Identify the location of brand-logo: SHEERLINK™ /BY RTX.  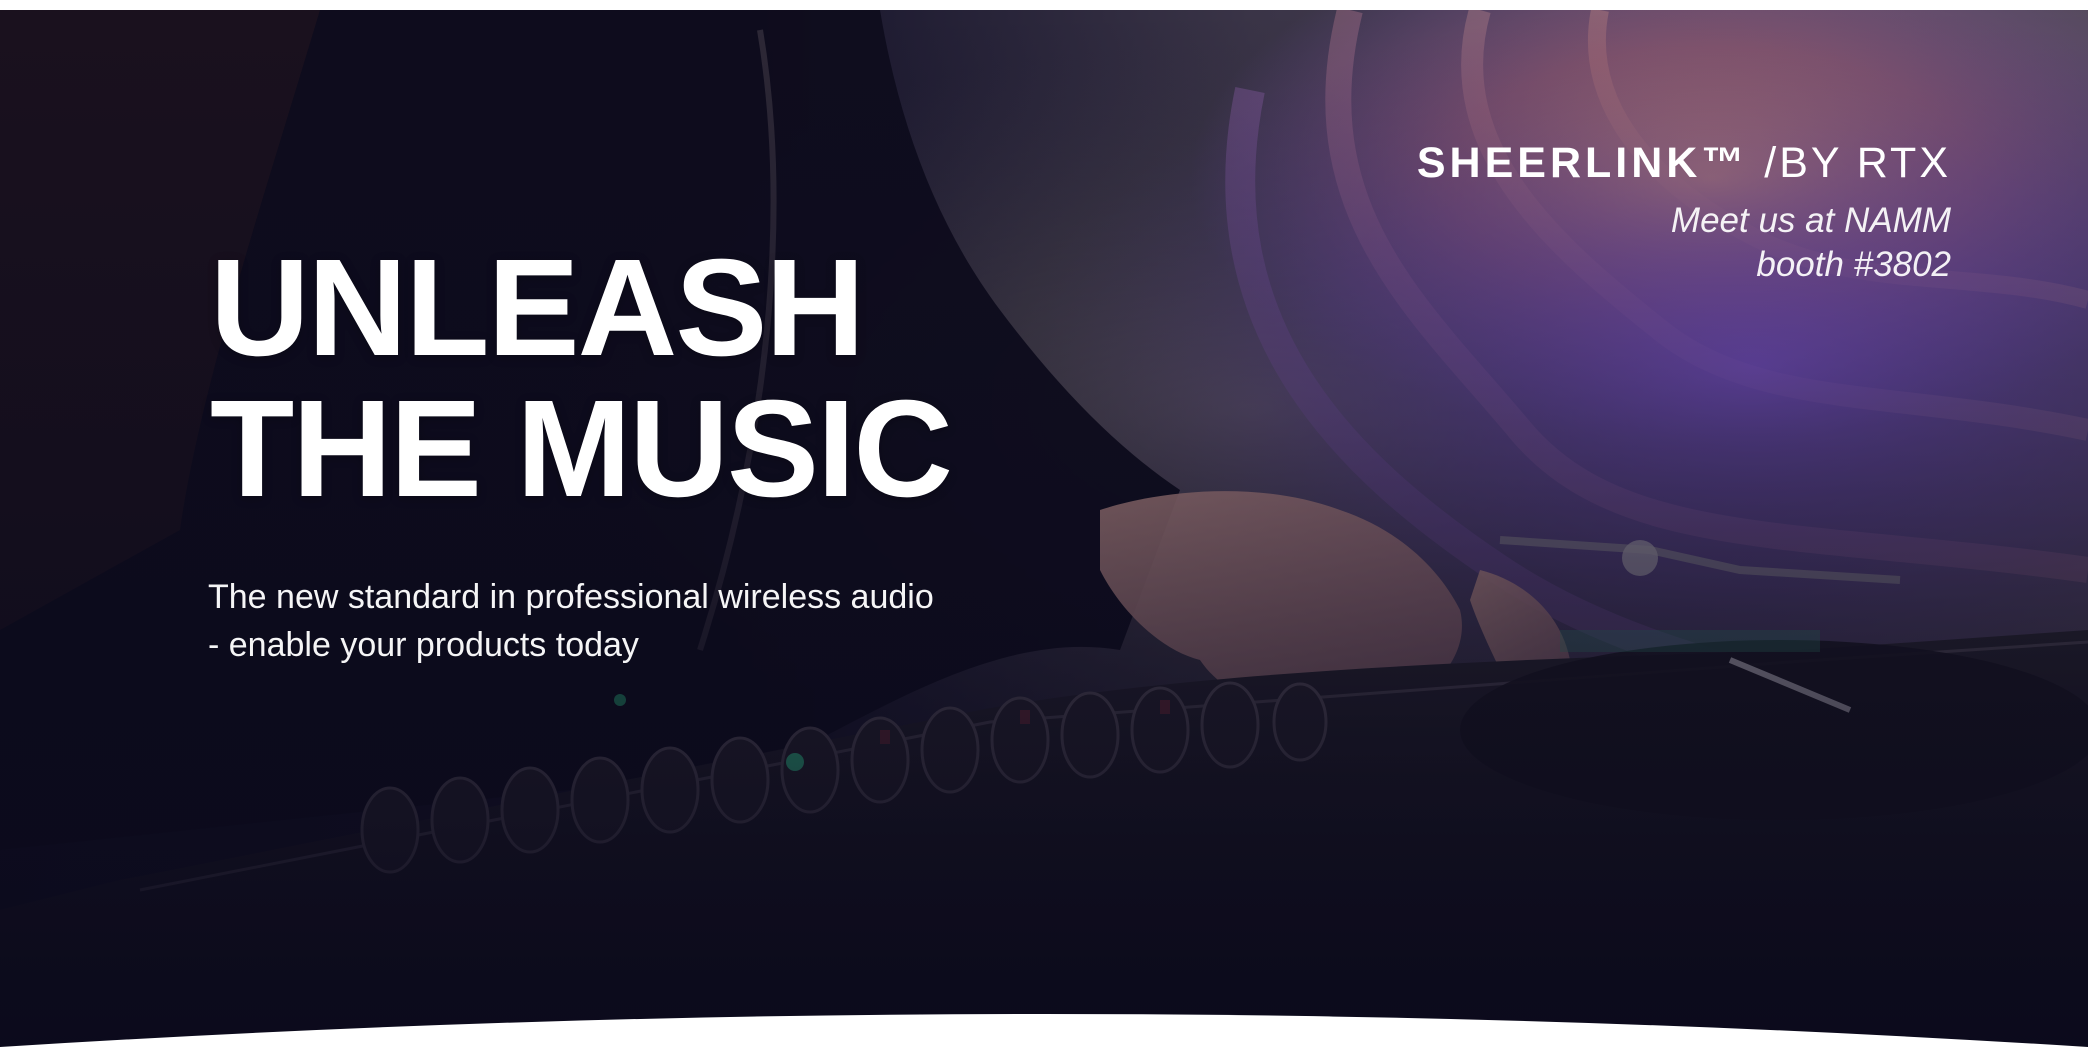
(1684, 163).